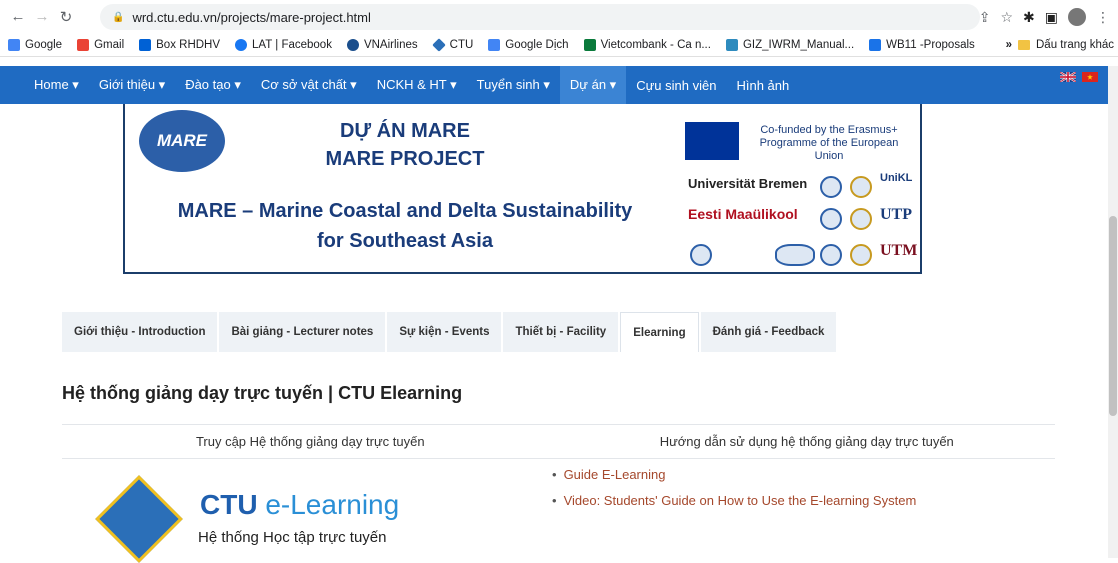 This screenshot has height=563, width=1118. I want to click on other-bookmarks: Dấu trang khác, so click(1075, 45).